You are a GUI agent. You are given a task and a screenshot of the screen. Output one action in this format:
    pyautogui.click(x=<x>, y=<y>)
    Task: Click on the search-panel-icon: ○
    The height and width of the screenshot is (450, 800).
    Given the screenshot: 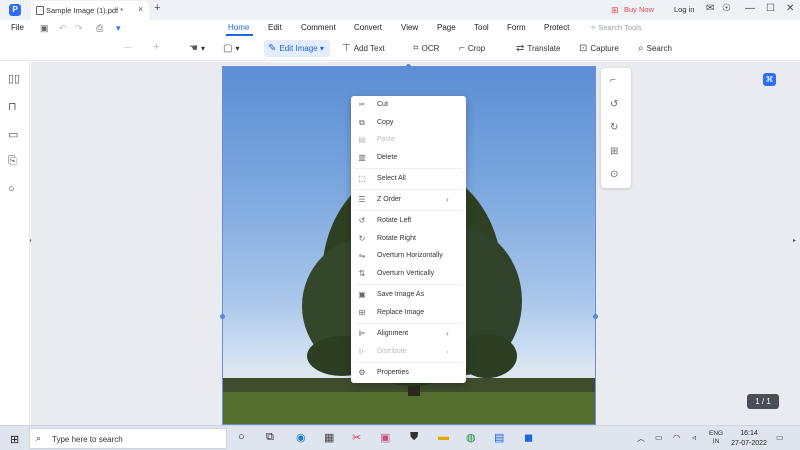 What is the action you would take?
    pyautogui.click(x=11, y=189)
    